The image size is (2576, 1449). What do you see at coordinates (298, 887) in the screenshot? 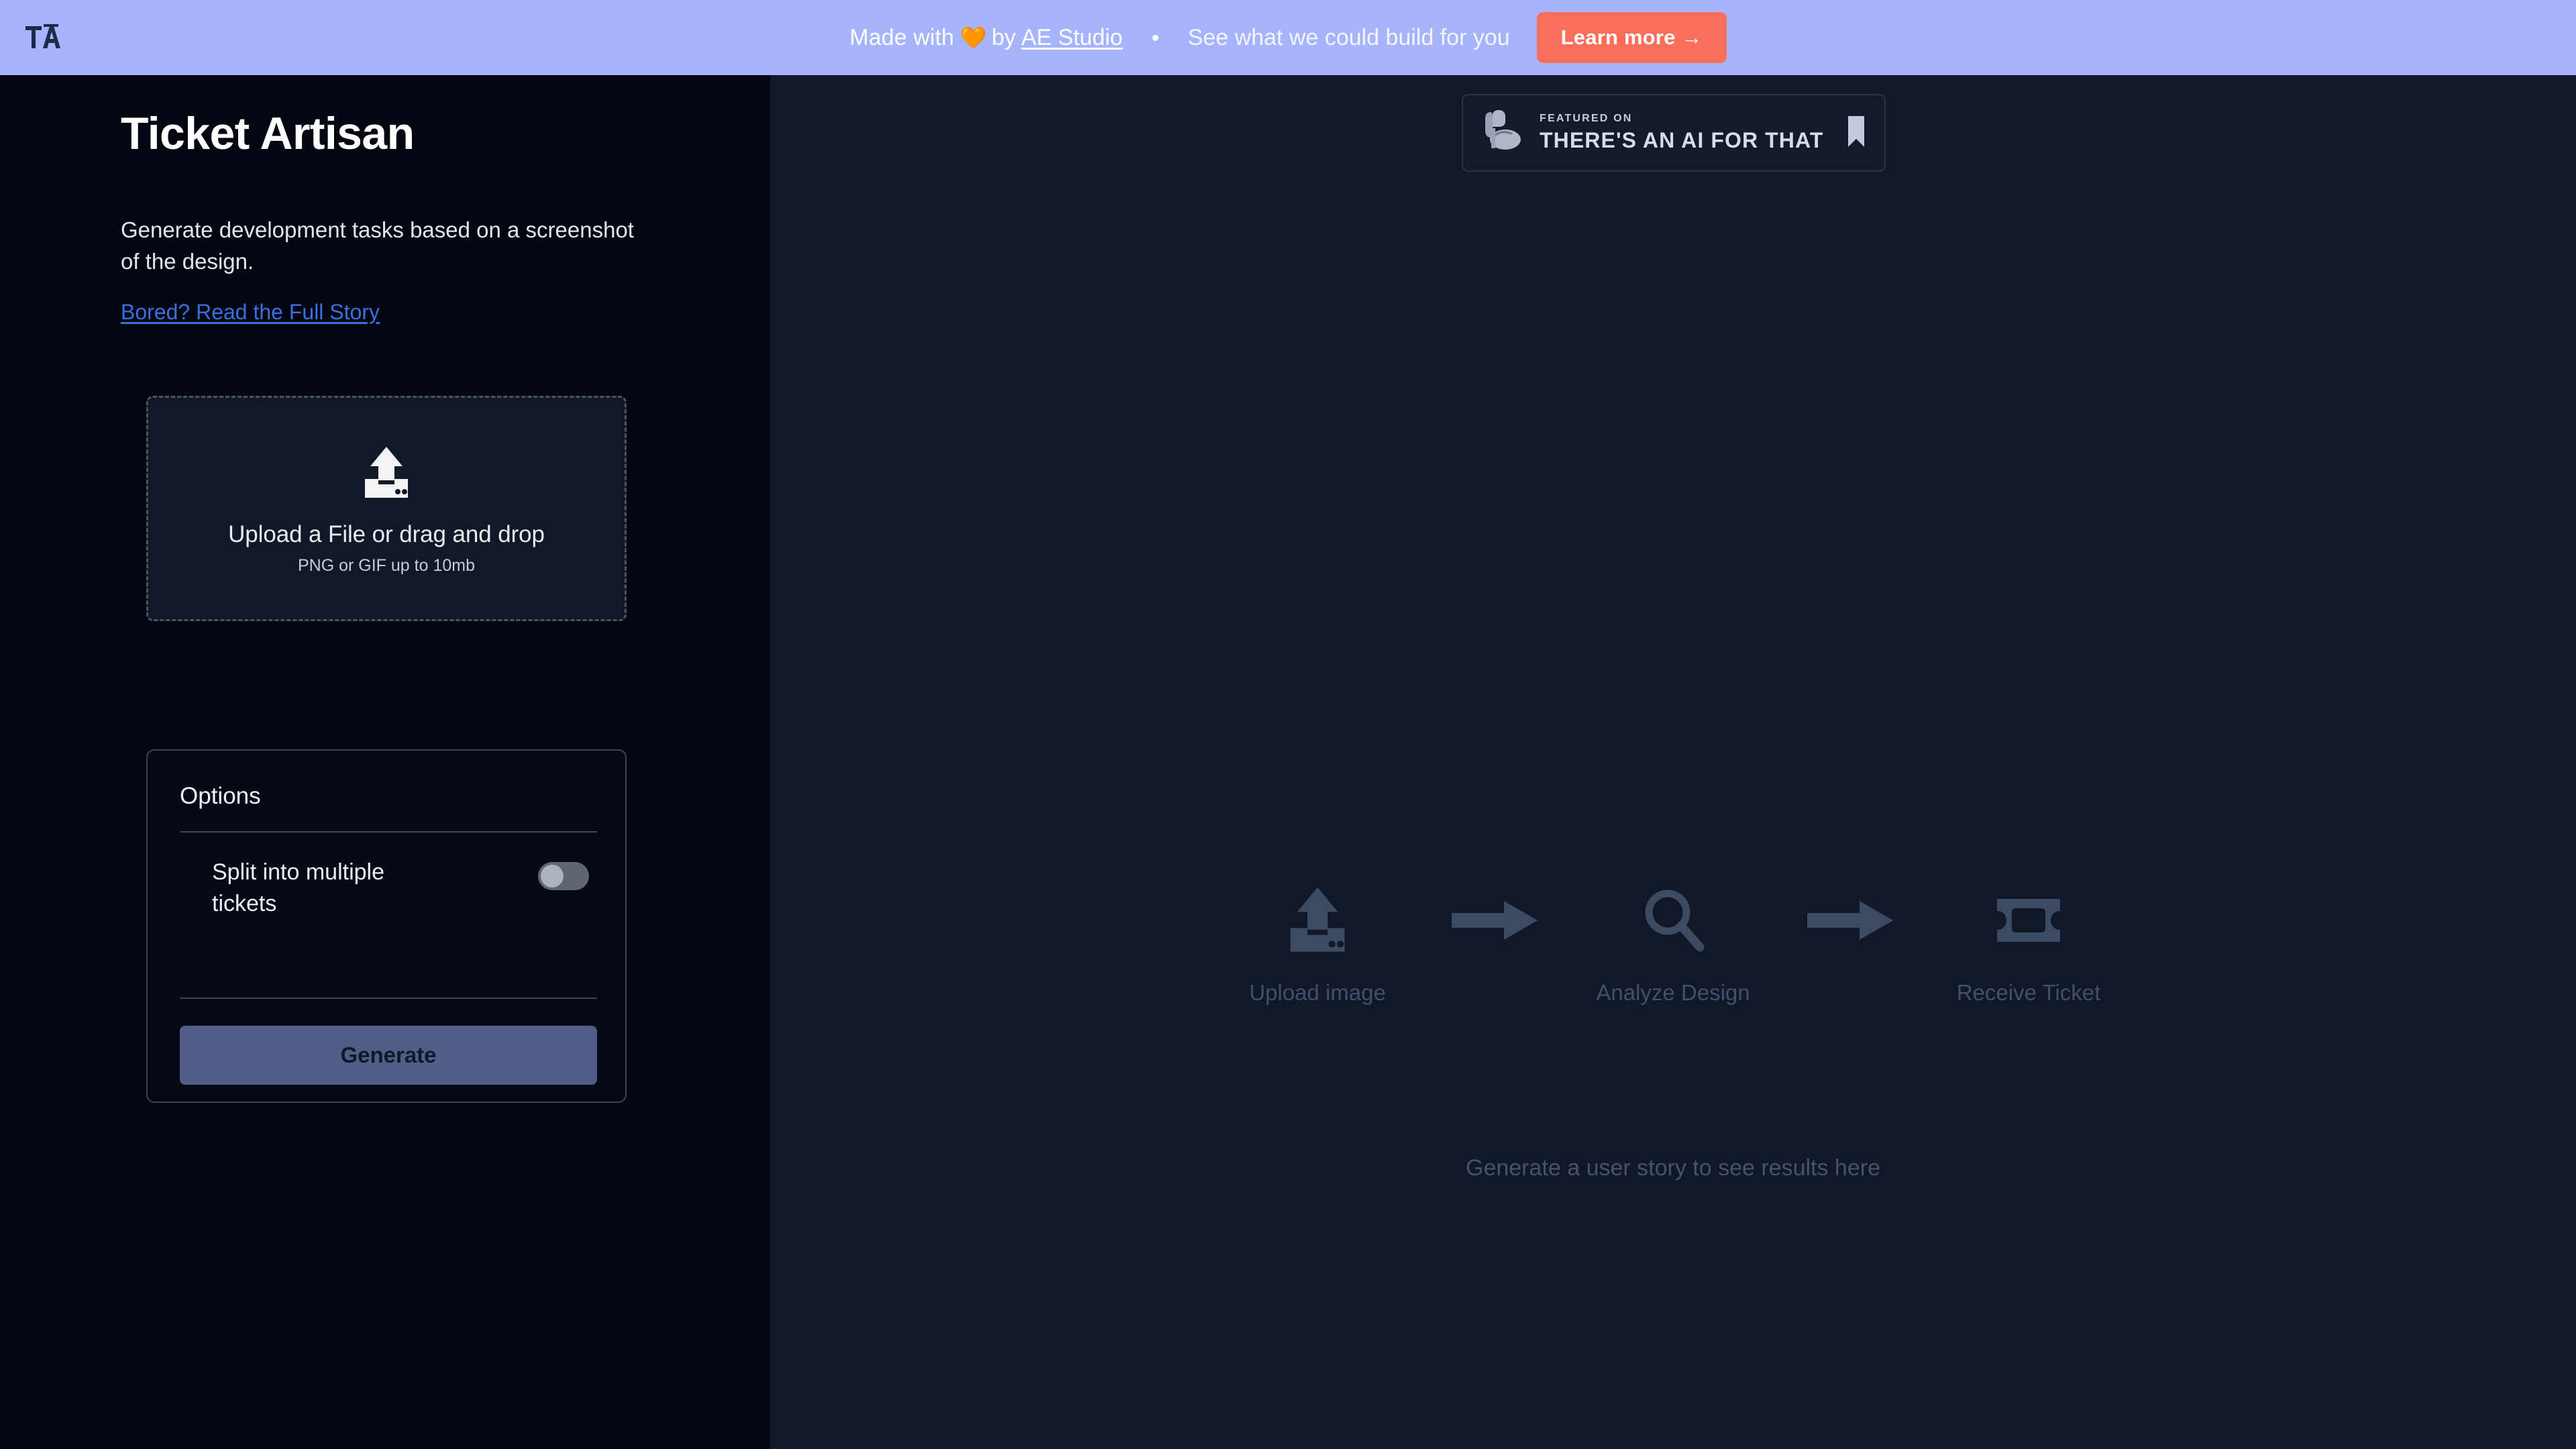
I see `option-label-split-tickets: Split into multiple tickets` at bounding box center [298, 887].